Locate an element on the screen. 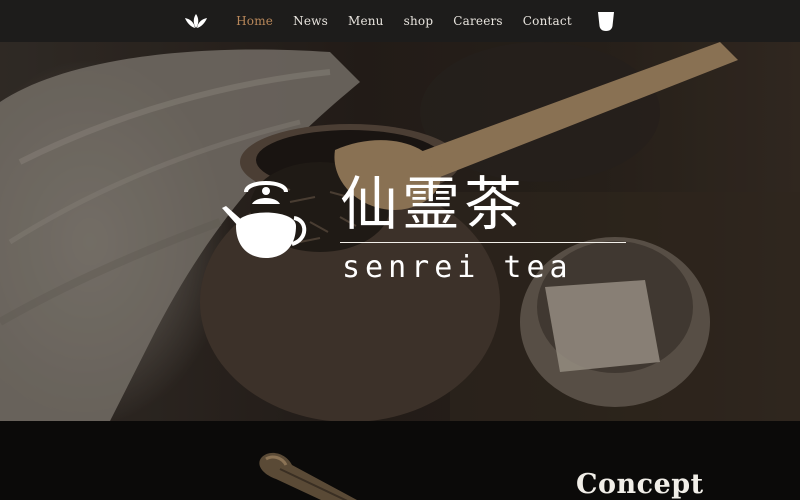  bamboo-scoop-image is located at coordinates (308, 476).